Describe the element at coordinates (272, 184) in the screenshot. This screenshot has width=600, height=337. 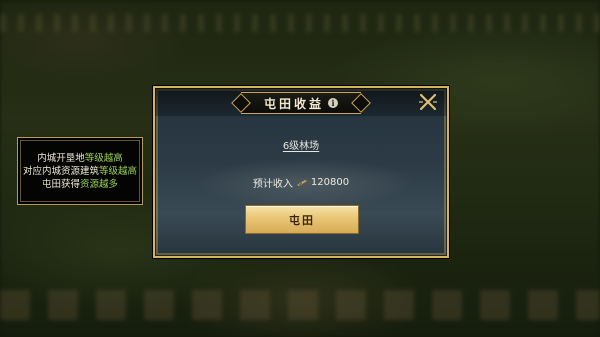
I see `income-label: 预计收入` at that location.